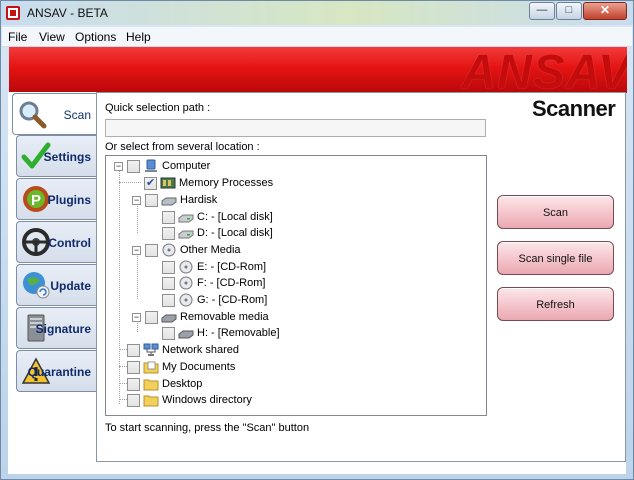 The height and width of the screenshot is (480, 634). What do you see at coordinates (232, 267) in the screenshot?
I see `tree-item-label: E: - [CD-Rom]` at bounding box center [232, 267].